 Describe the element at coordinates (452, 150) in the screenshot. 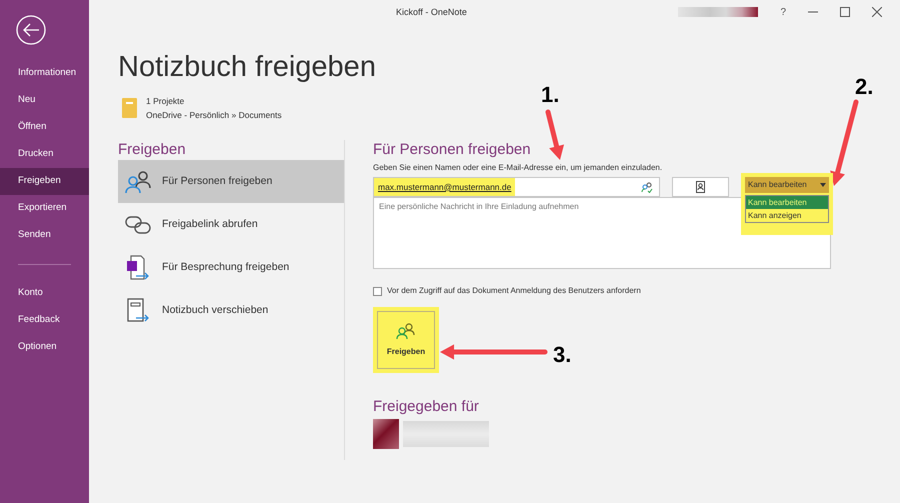

I see `panel-heading: Für Personen freigeben` at that location.